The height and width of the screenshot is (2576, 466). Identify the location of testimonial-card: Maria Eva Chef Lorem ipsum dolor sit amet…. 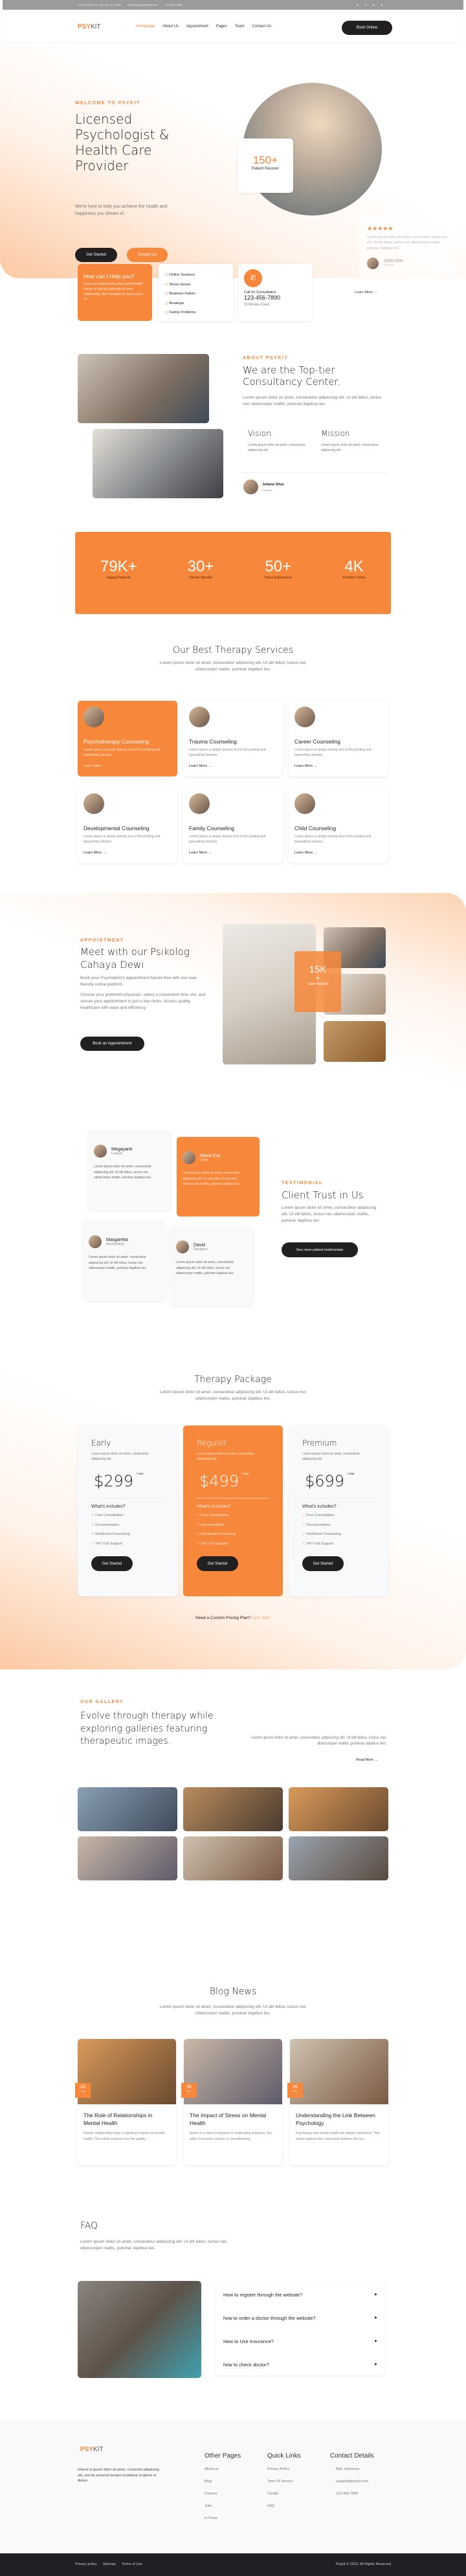
(218, 1176).